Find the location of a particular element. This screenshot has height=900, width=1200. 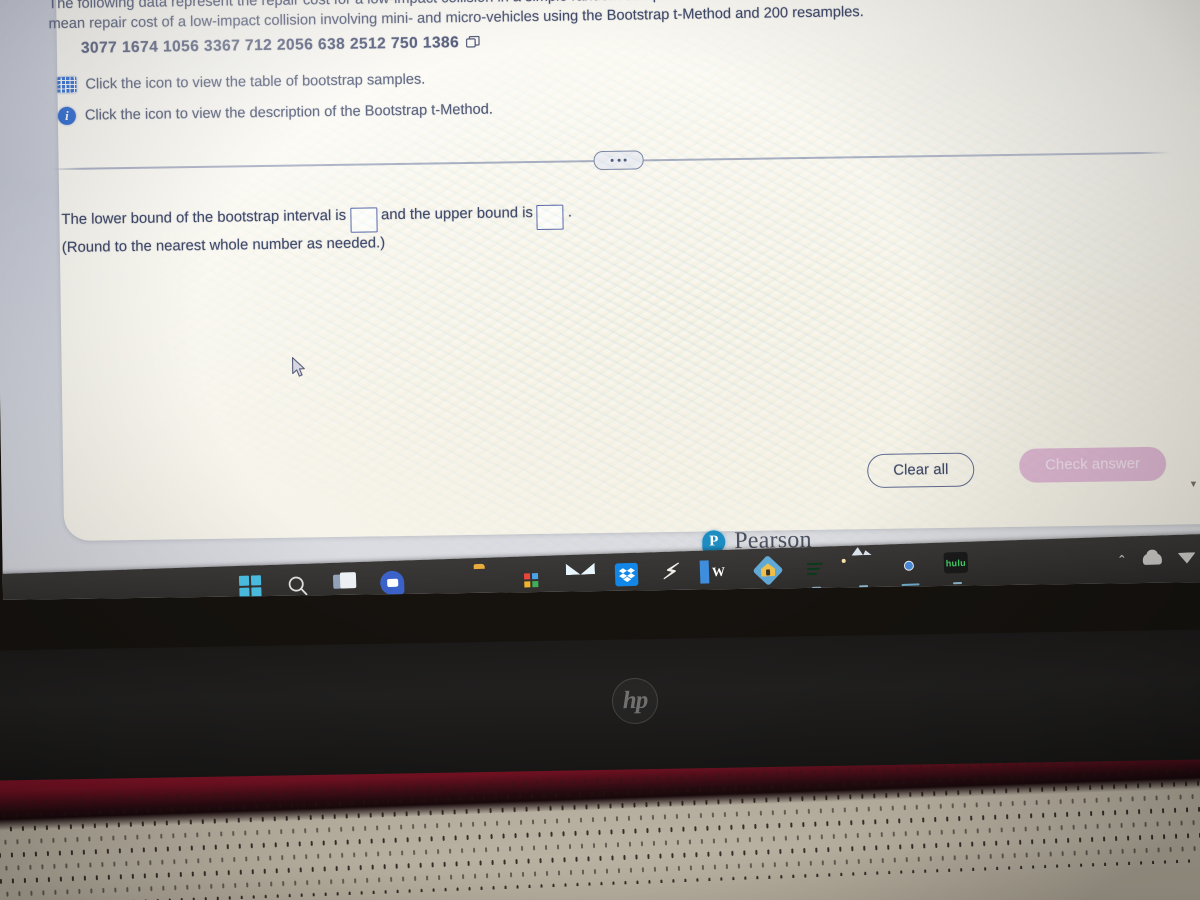

more-options-button is located at coordinates (618, 160).